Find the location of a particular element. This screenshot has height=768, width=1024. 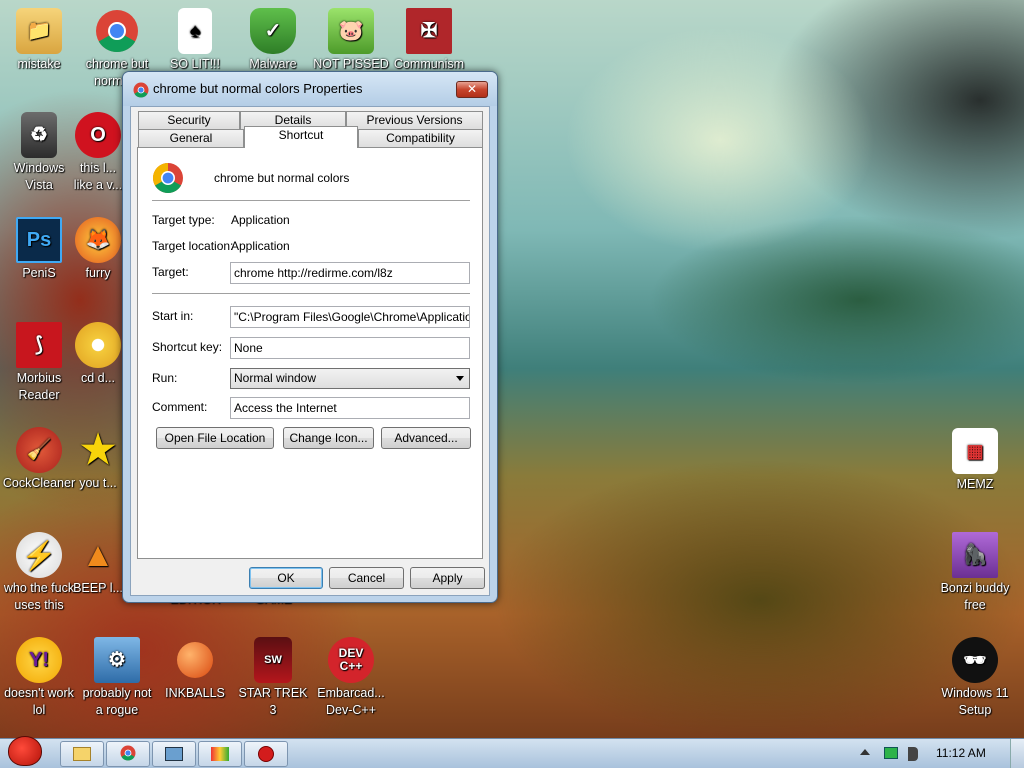

ok-button: OK is located at coordinates (286, 578).